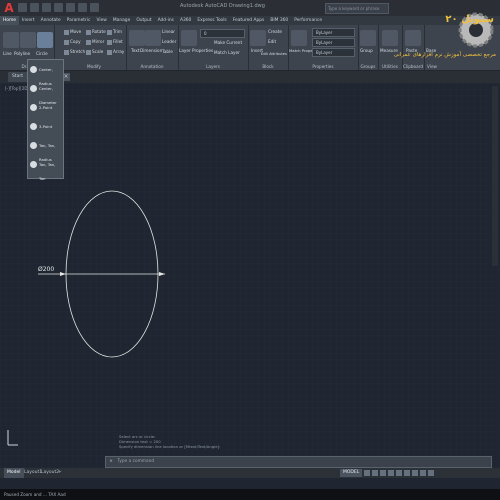  Describe the element at coordinates (94, 52) in the screenshot. I see `scale-button: Scale` at that location.